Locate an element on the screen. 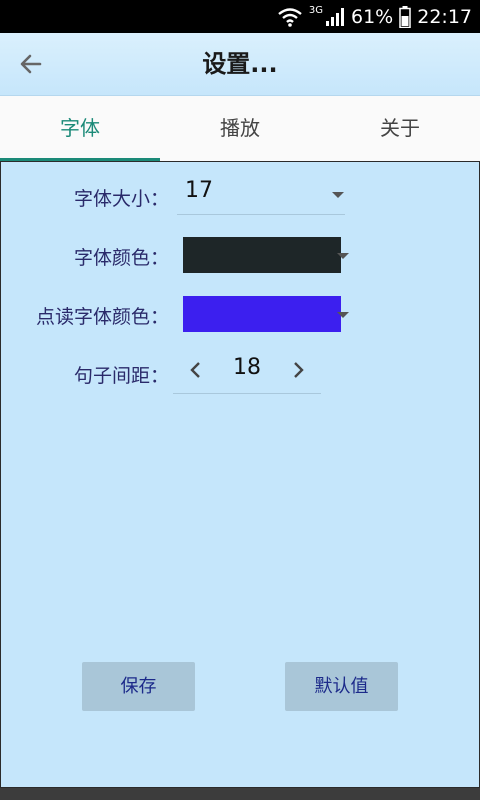 This screenshot has width=480, height=800. line-spacing-stepper: 18 is located at coordinates (247, 373).